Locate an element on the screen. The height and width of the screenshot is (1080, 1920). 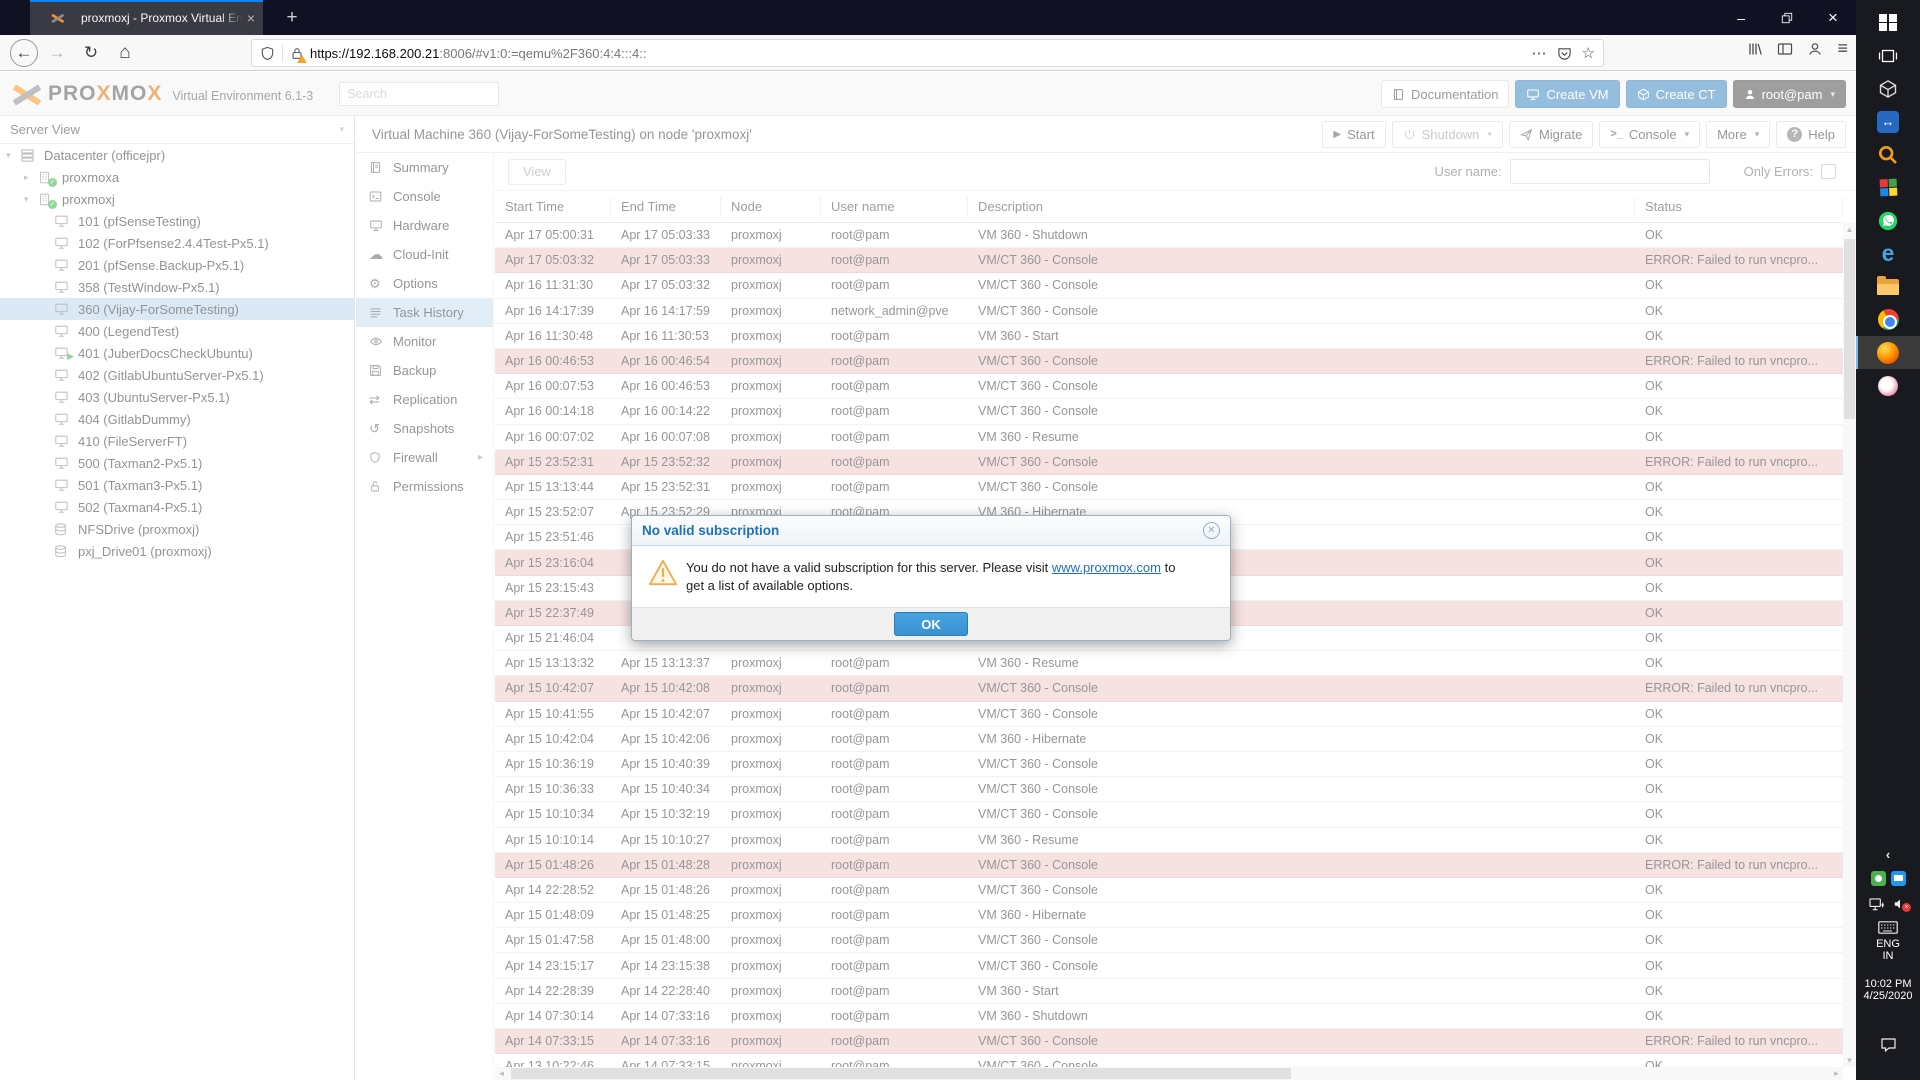
dialog-footer: OK is located at coordinates (931, 624).